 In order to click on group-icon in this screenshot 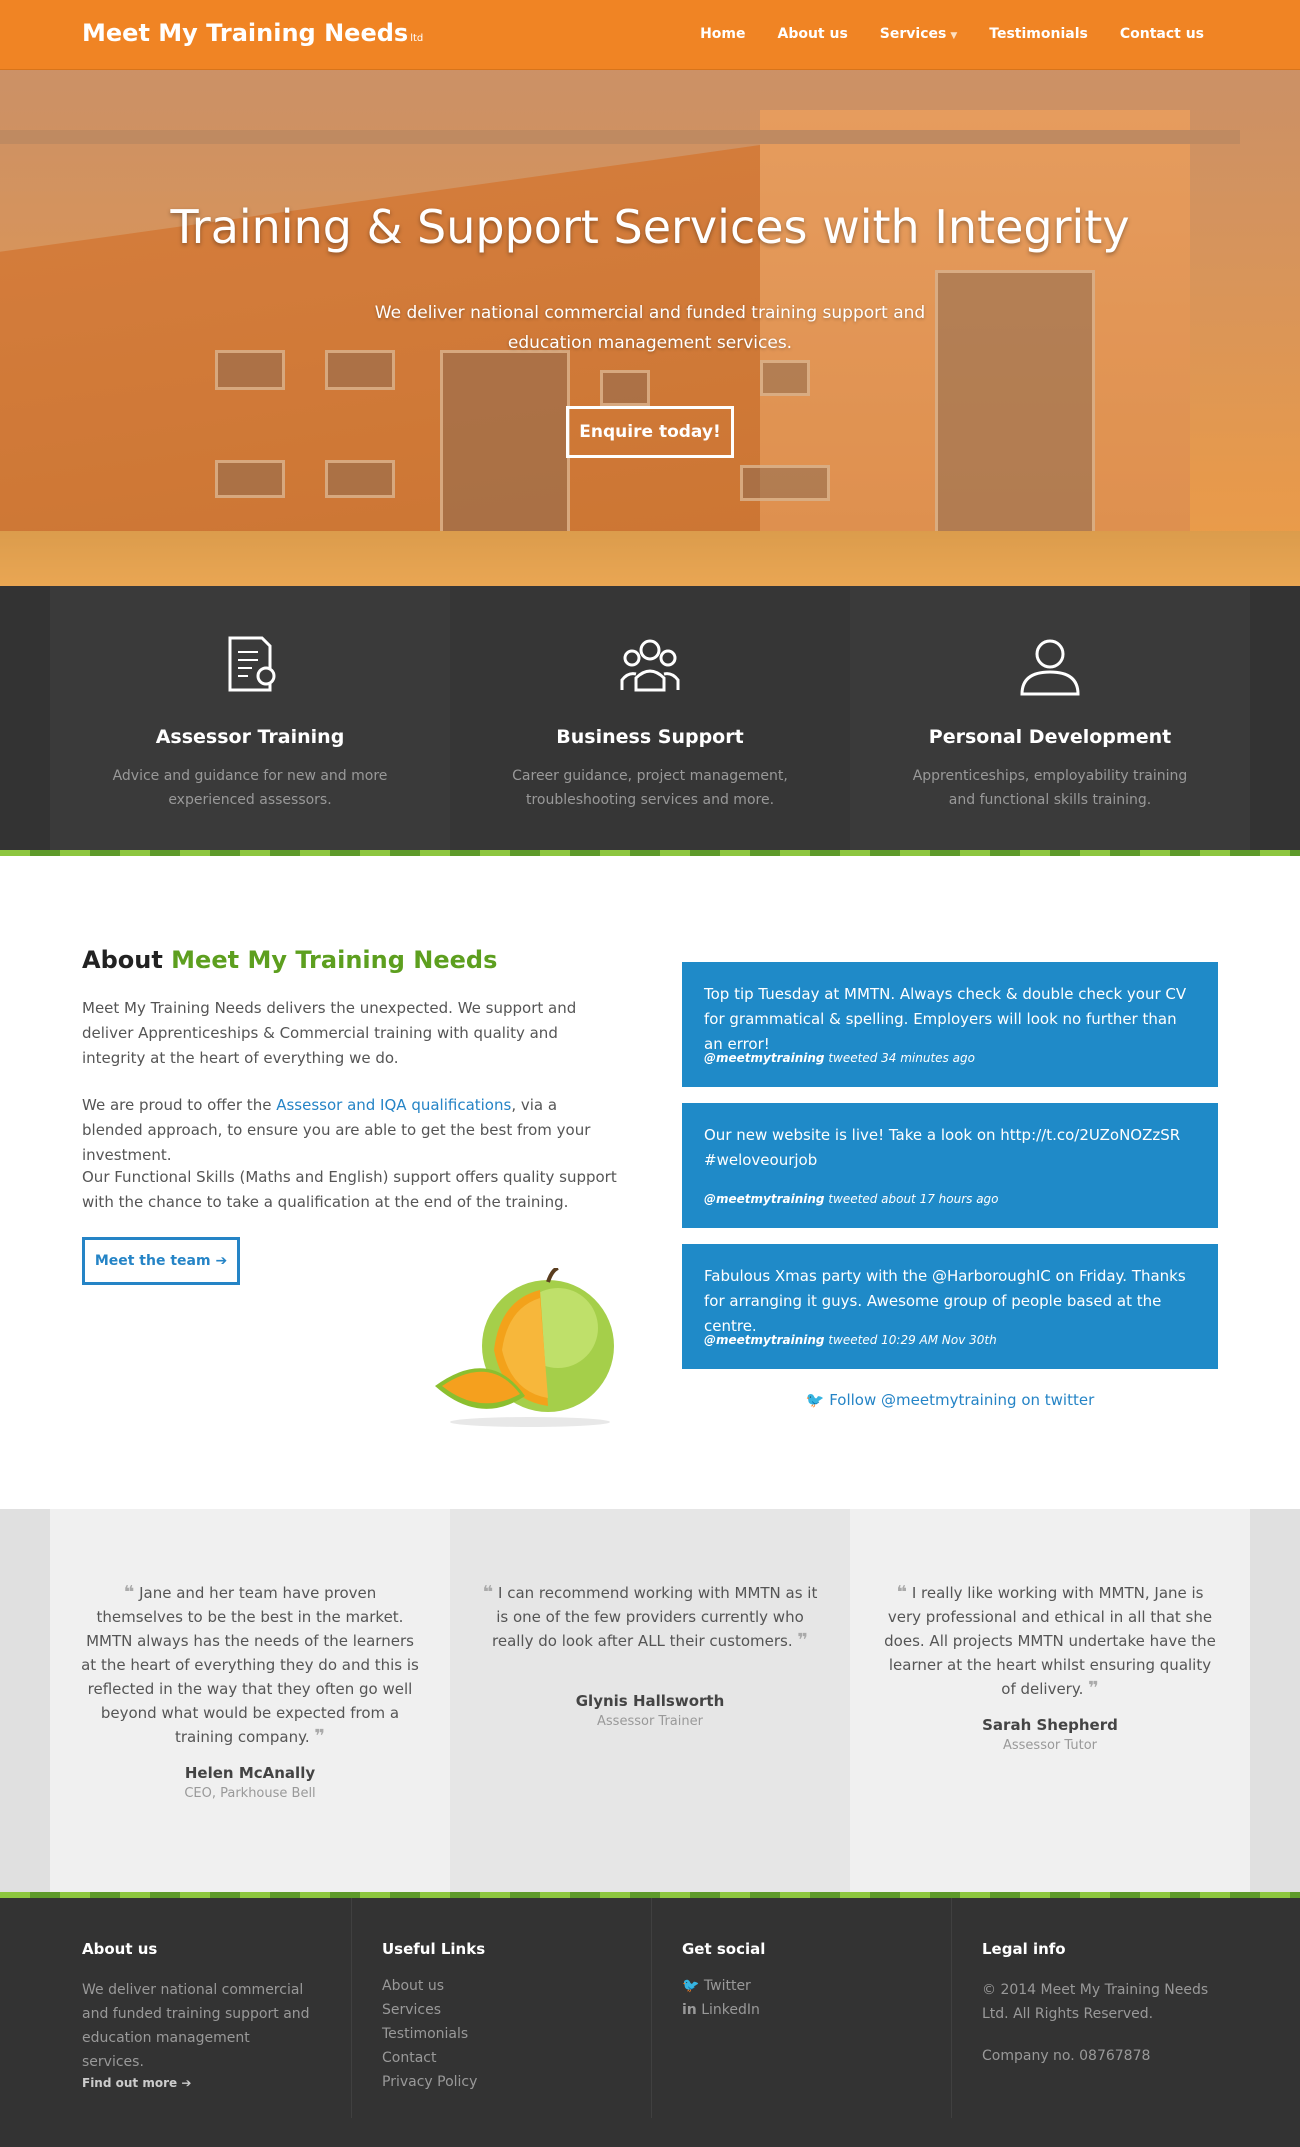, I will do `click(650, 665)`.